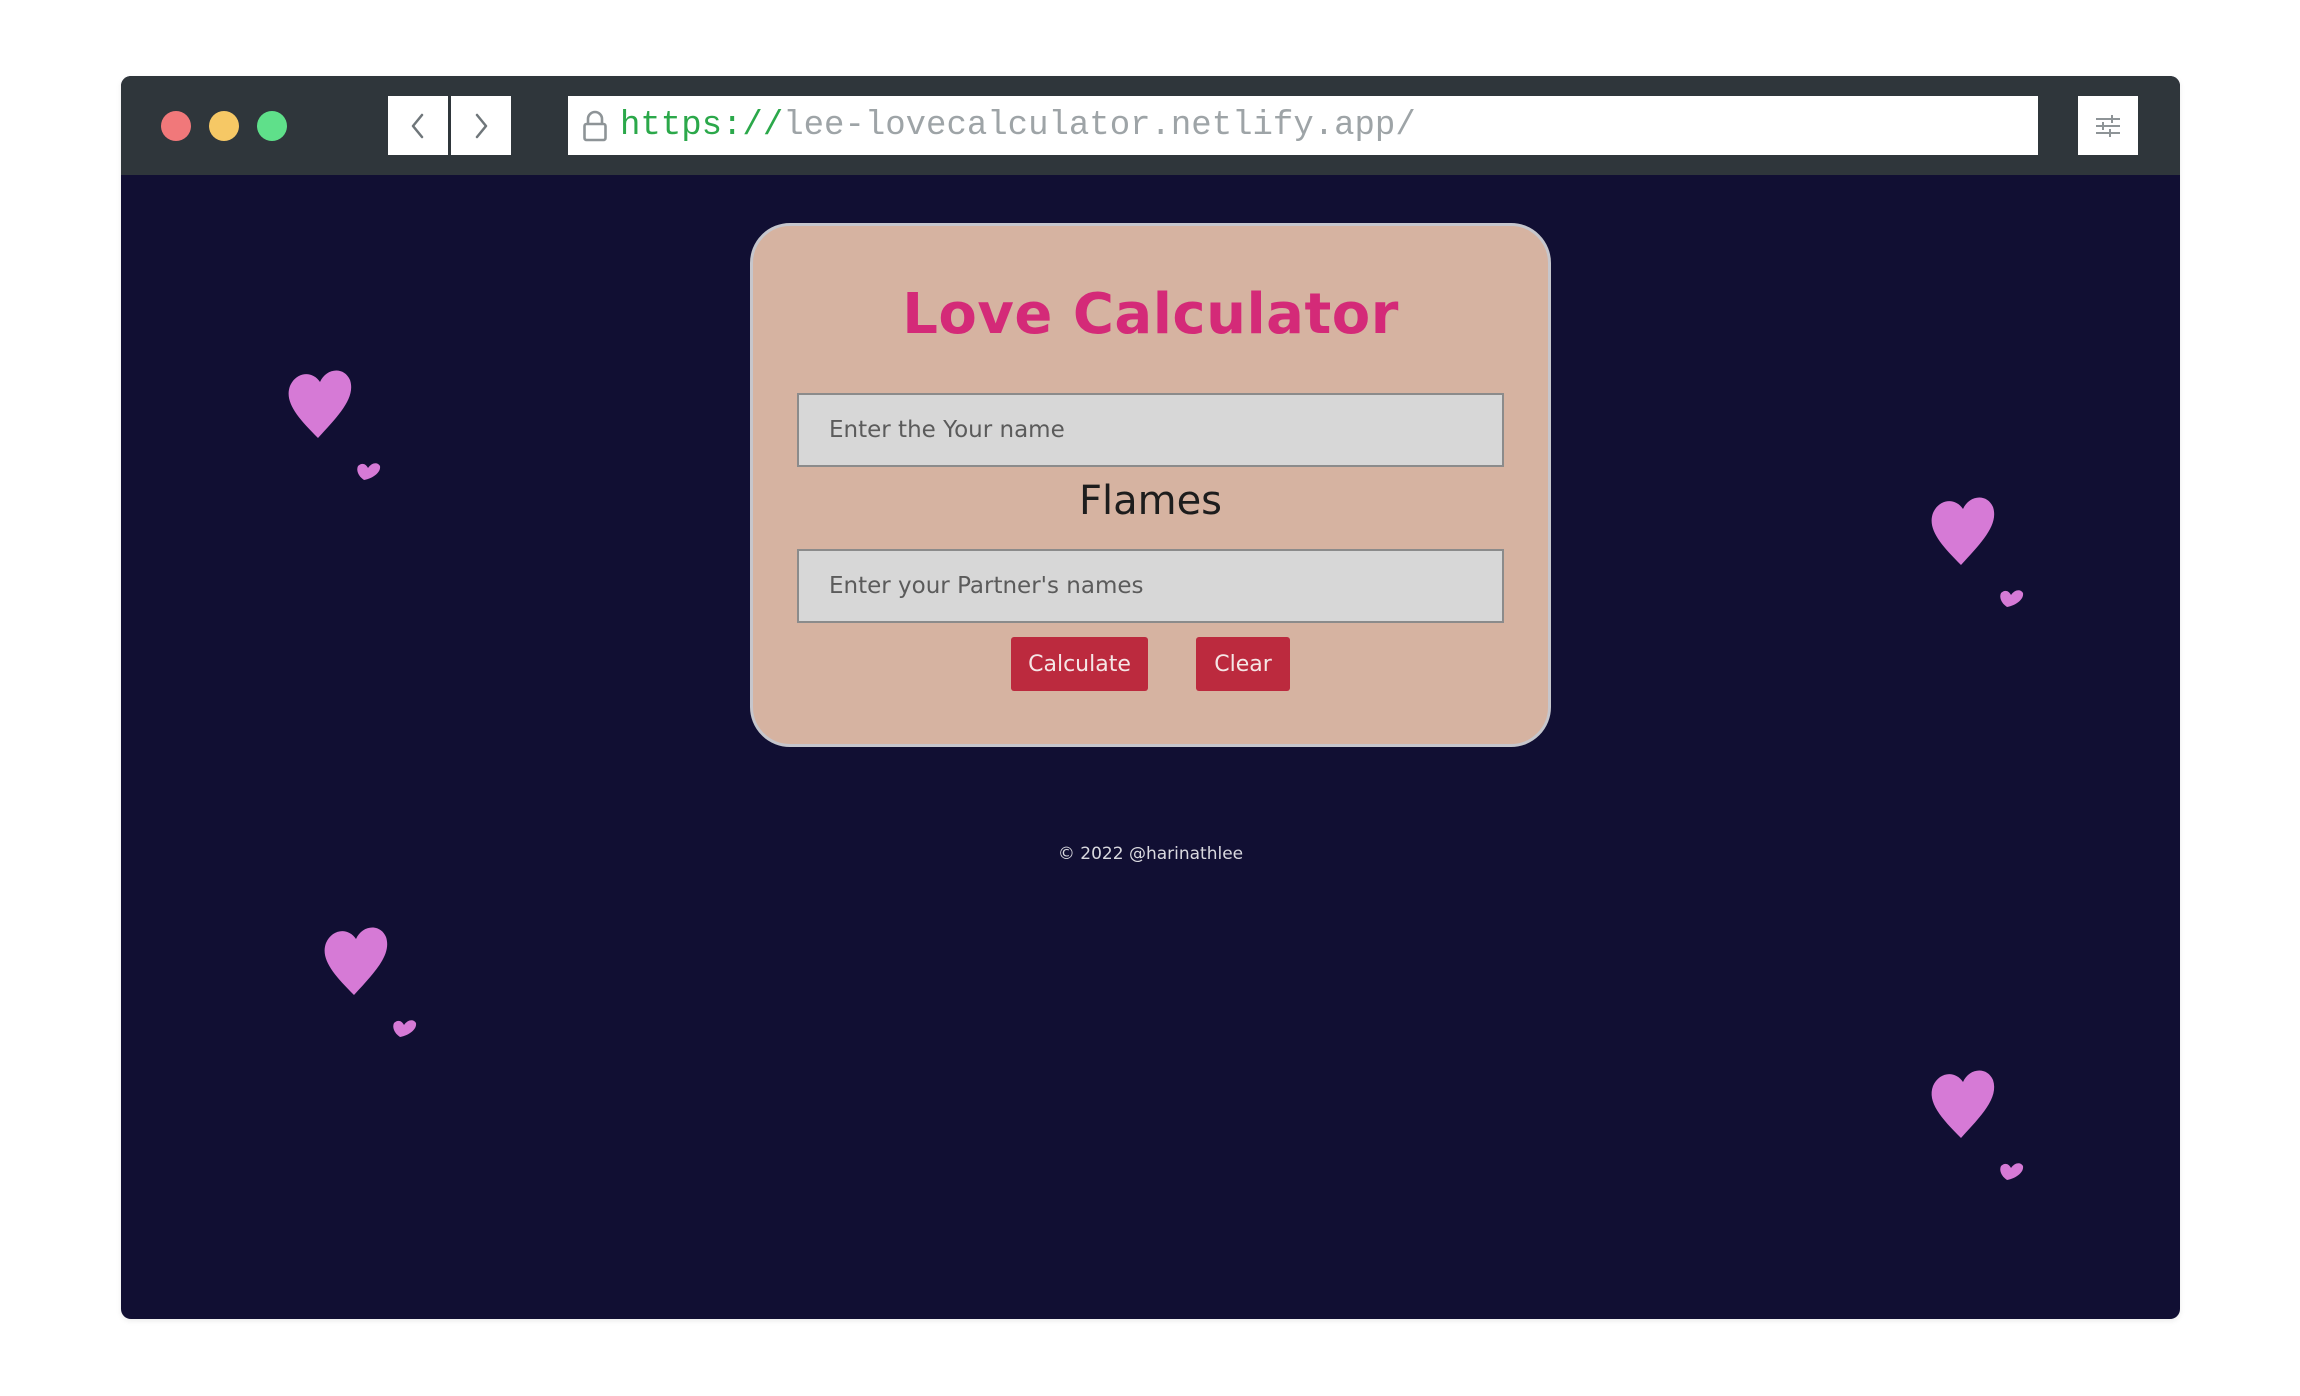  I want to click on url-host: lee-lovecalculator.netlify.app/, so click(1099, 125).